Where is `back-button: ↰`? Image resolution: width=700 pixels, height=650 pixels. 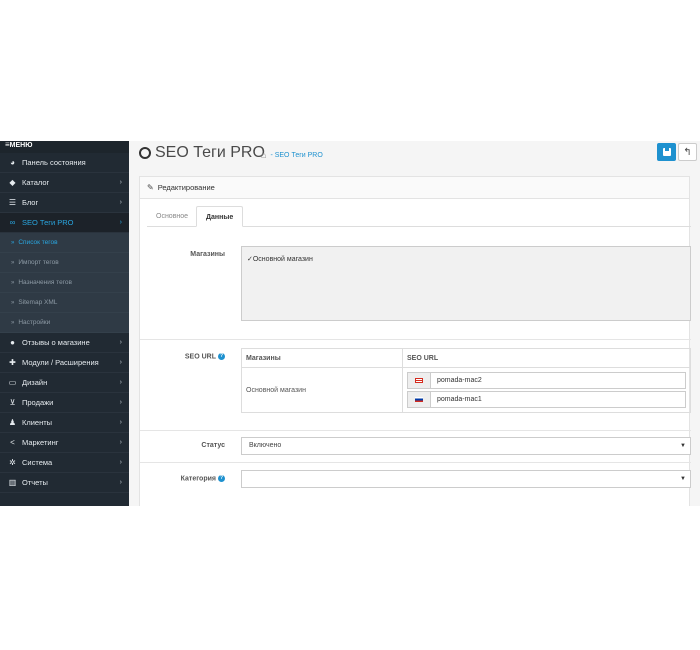 back-button: ↰ is located at coordinates (687, 152).